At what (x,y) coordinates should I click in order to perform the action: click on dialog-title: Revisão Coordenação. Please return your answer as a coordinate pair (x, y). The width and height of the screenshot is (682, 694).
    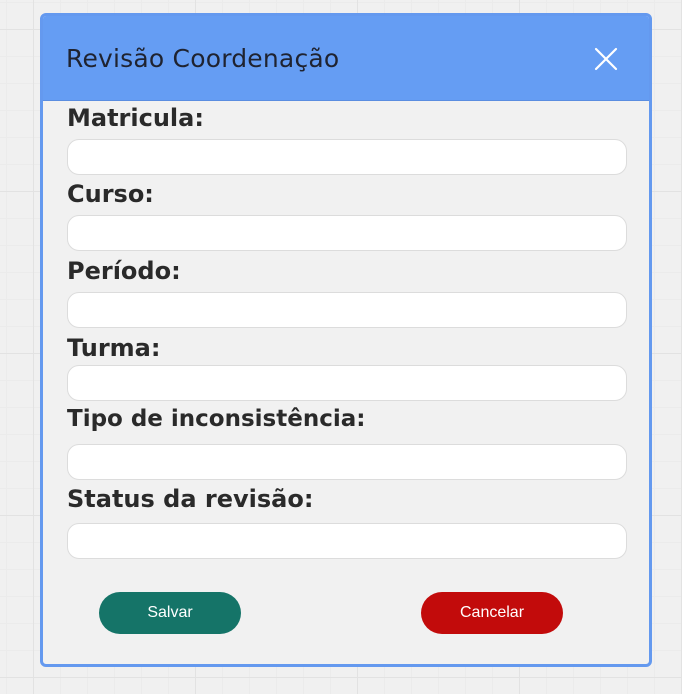
    Looking at the image, I should click on (203, 58).